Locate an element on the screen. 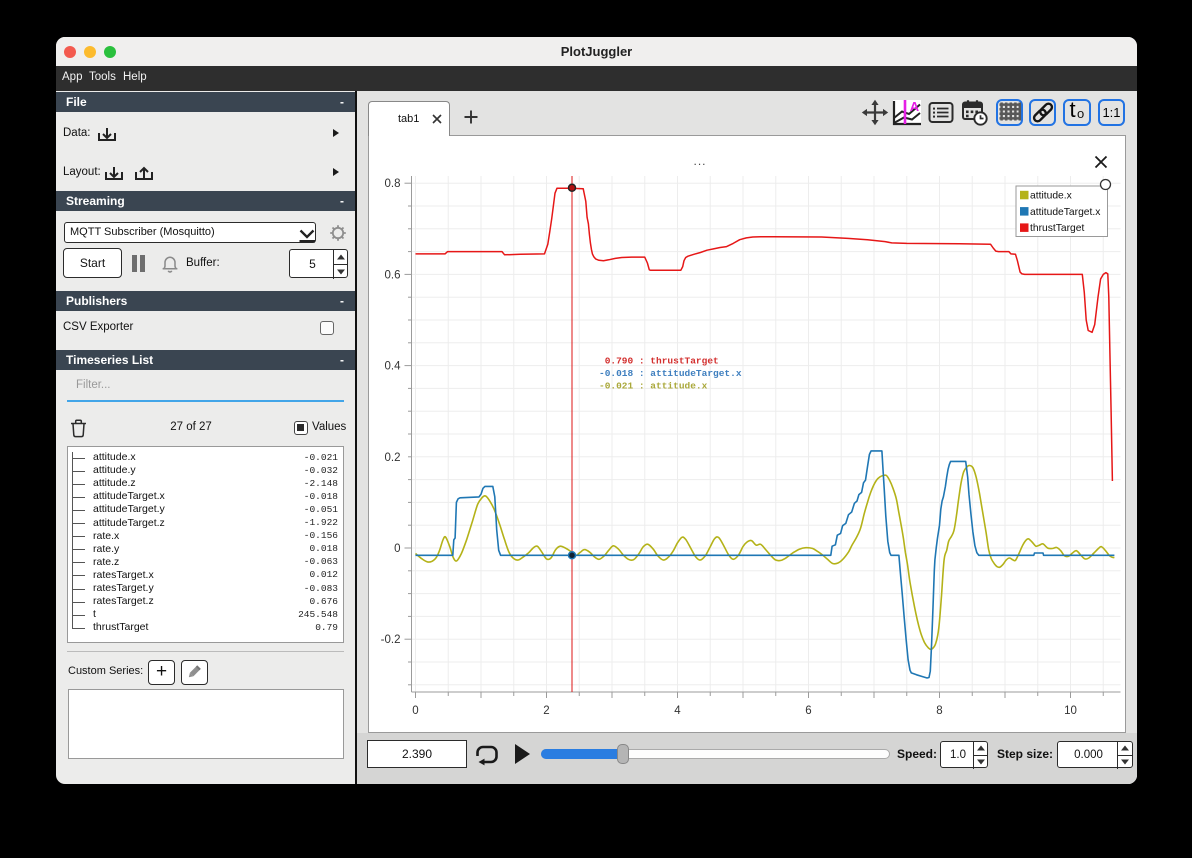  svg-text: -0.2 is located at coordinates (390, 640).